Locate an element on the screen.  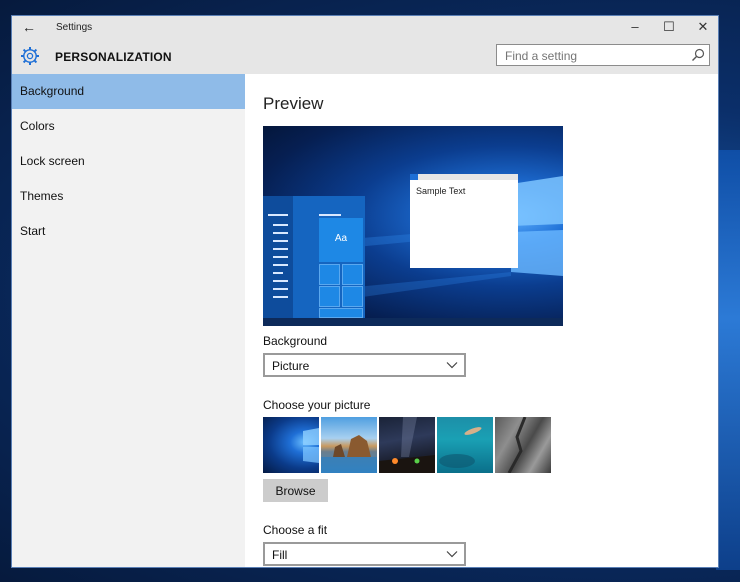
thumbnail-underwater is located at coordinates (465, 445).